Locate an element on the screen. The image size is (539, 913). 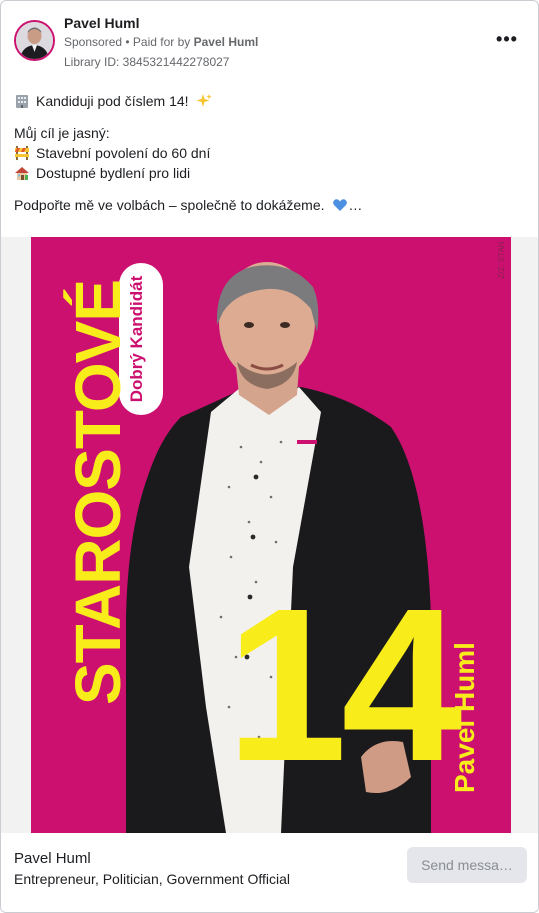
avatar-photo is located at coordinates (34, 40).